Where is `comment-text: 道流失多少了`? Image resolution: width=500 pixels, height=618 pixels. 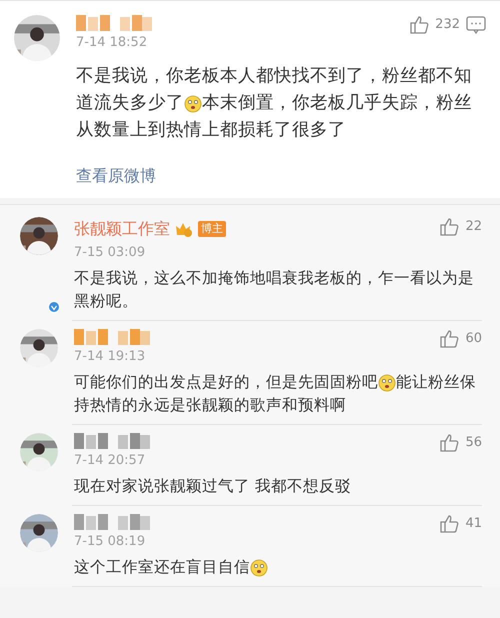
comment-text: 道流失多少了 is located at coordinates (130, 103).